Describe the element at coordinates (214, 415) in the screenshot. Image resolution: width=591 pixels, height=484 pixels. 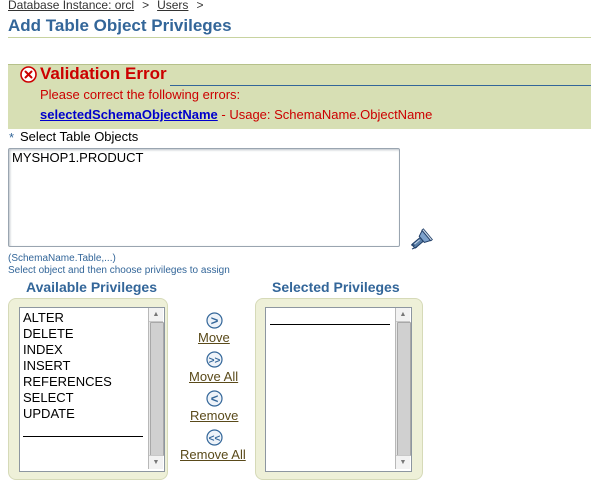
I see `remove-button: Remove` at that location.